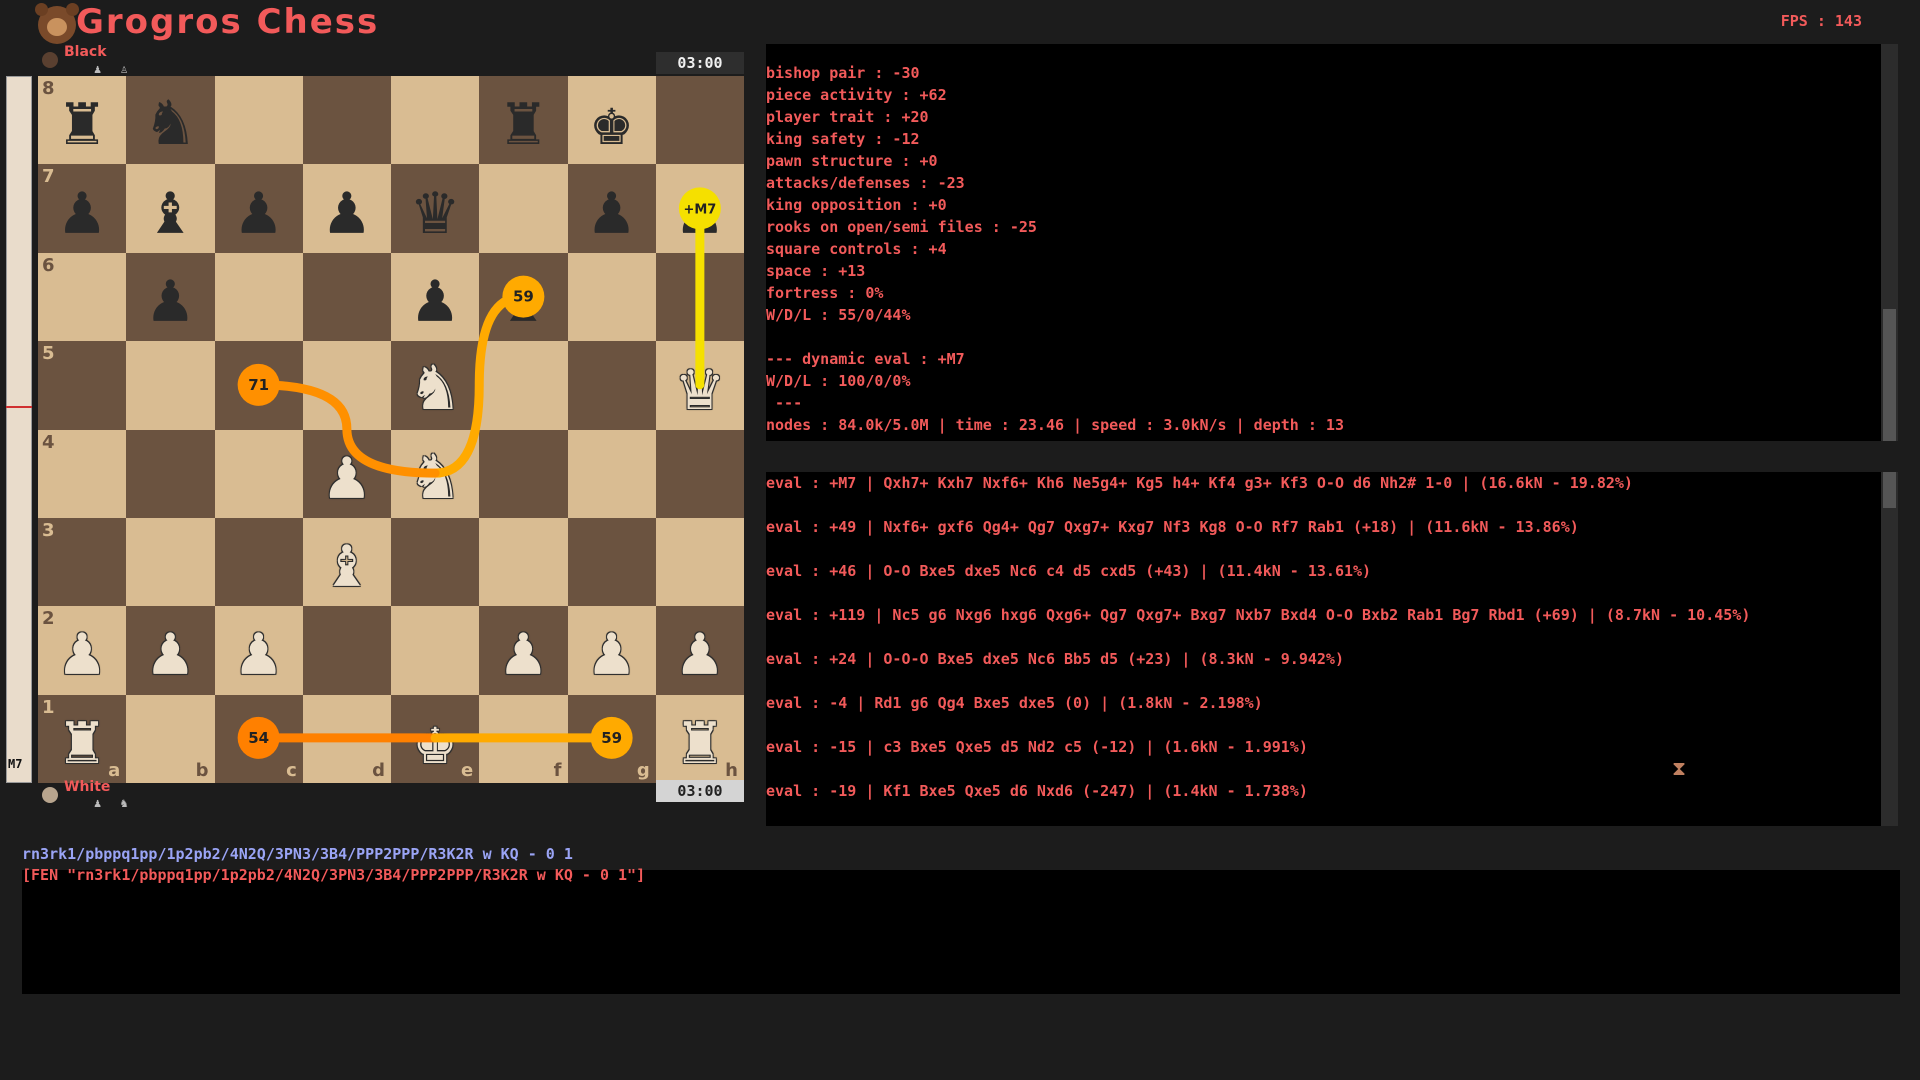 The height and width of the screenshot is (1080, 1920). I want to click on square-h4, so click(699, 473).